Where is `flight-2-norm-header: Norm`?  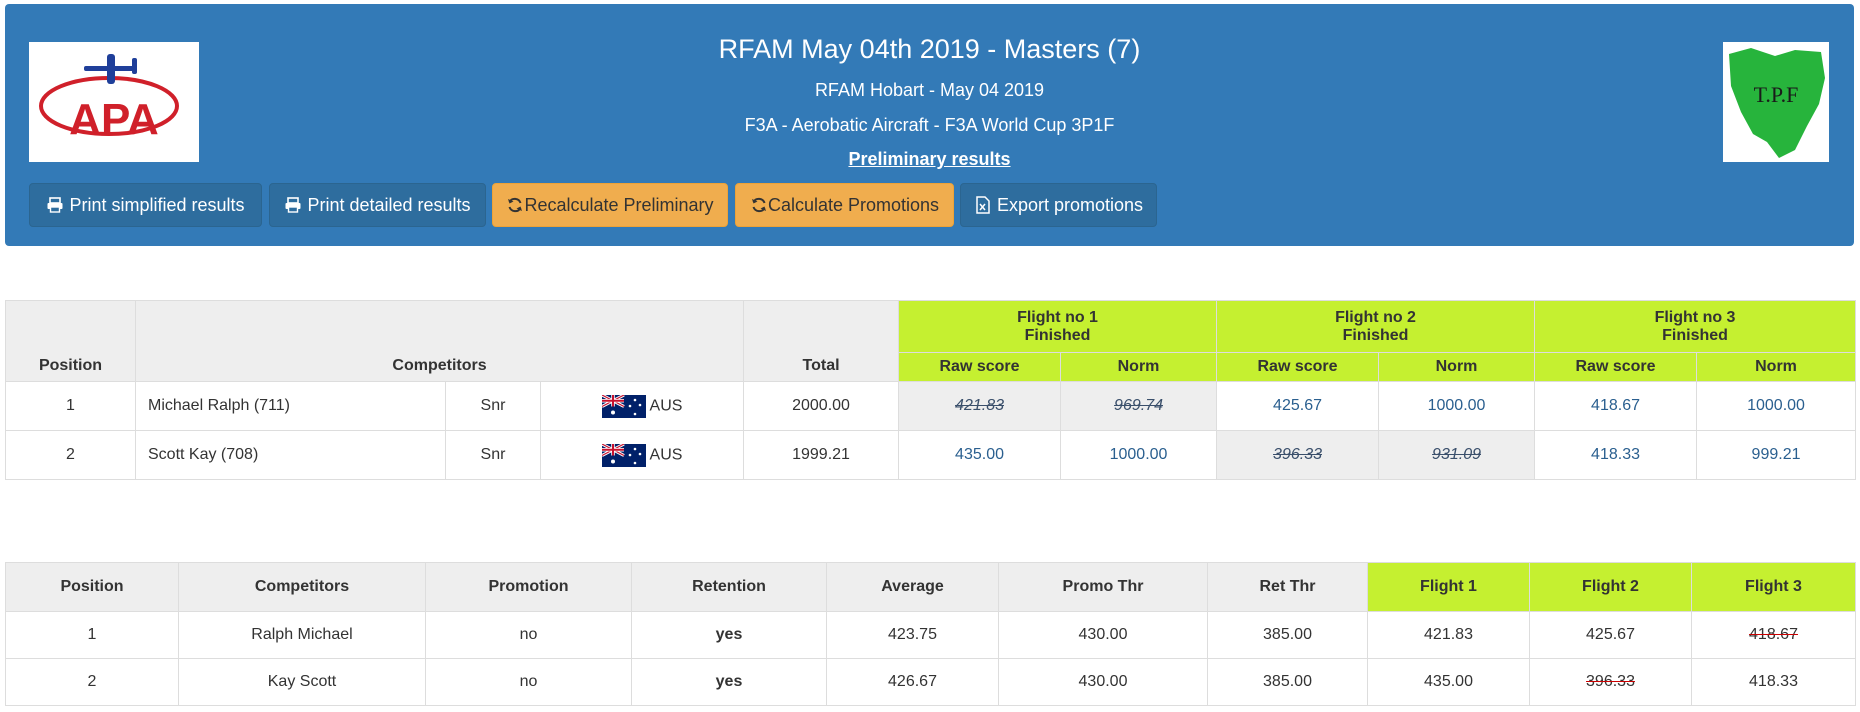 flight-2-norm-header: Norm is located at coordinates (1457, 367).